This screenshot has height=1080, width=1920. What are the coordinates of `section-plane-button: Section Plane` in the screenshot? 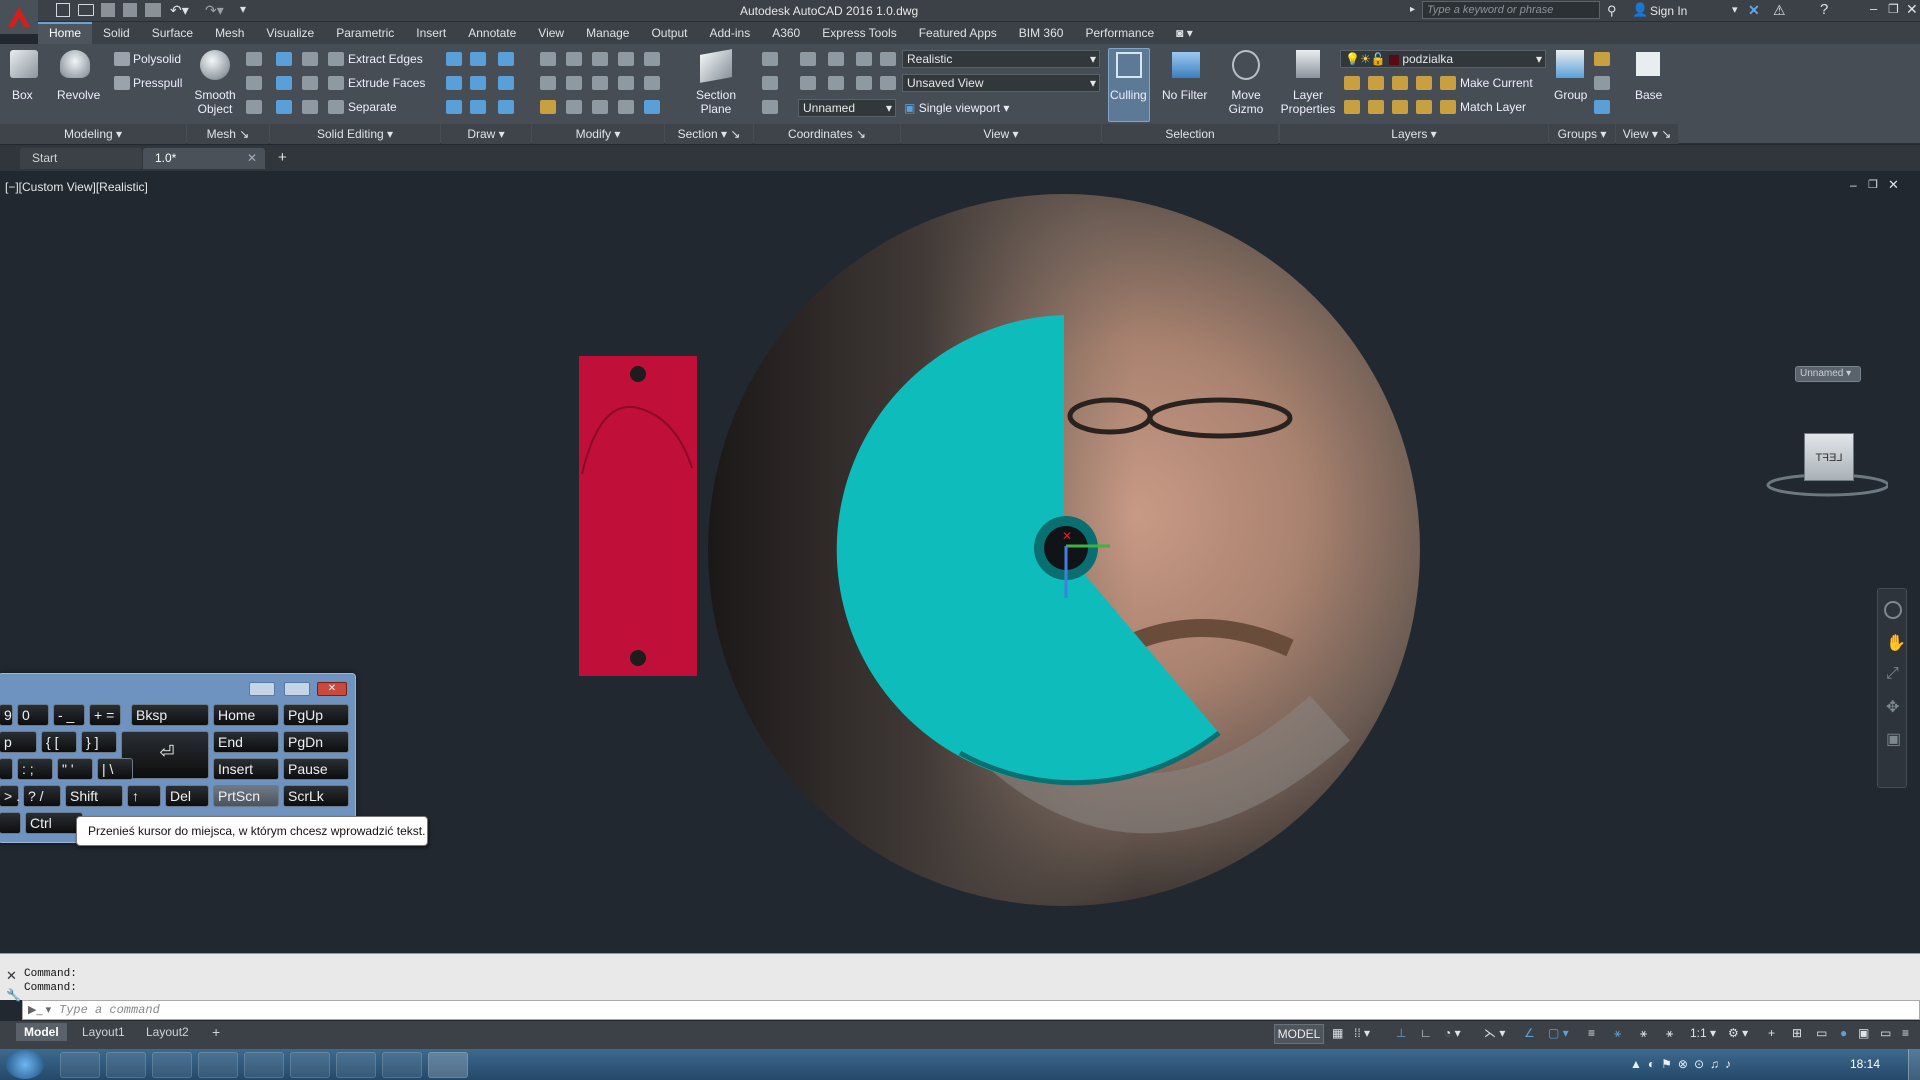 It's located at (716, 102).